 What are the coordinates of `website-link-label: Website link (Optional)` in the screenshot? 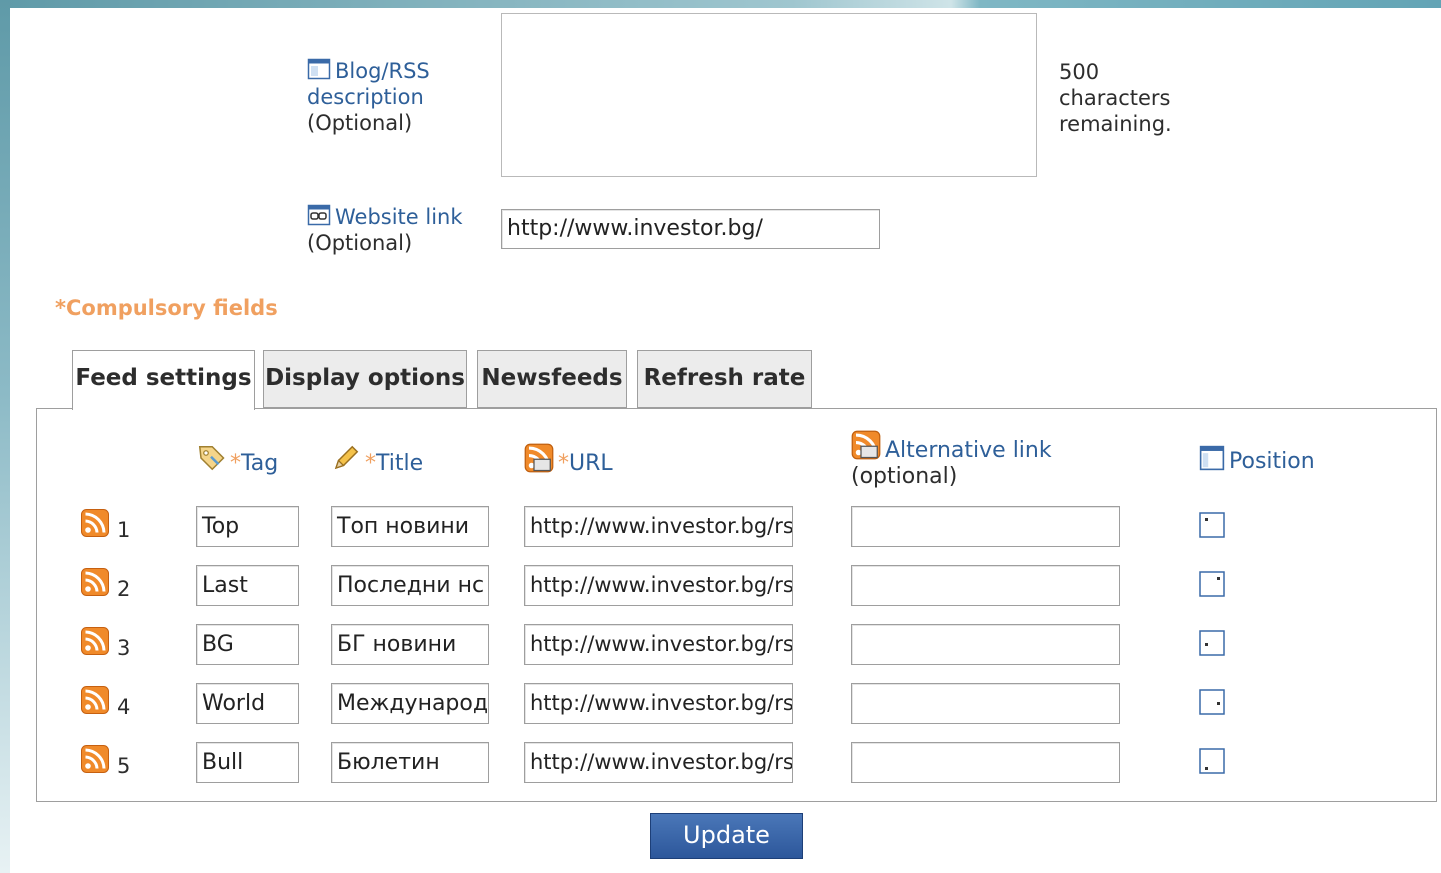 It's located at (385, 229).